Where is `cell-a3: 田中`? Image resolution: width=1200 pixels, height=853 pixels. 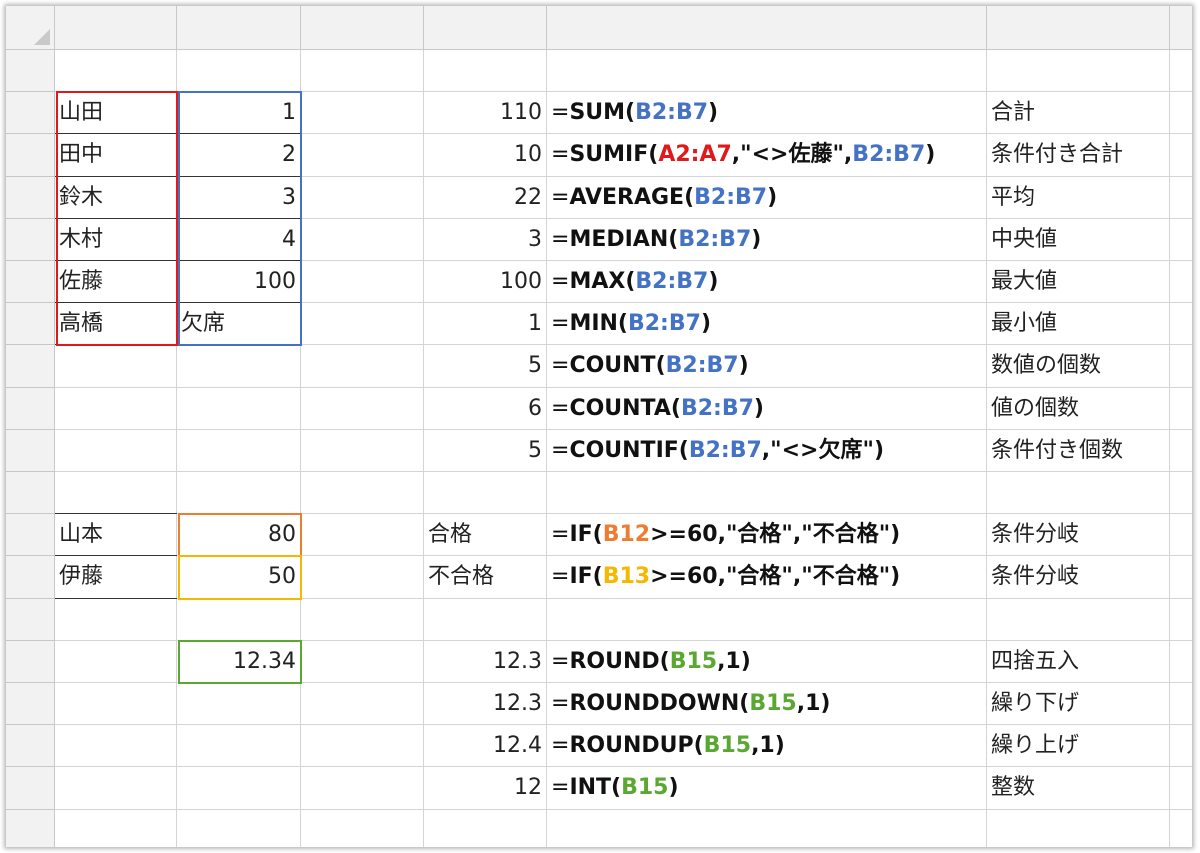 cell-a3: 田中 is located at coordinates (116, 155).